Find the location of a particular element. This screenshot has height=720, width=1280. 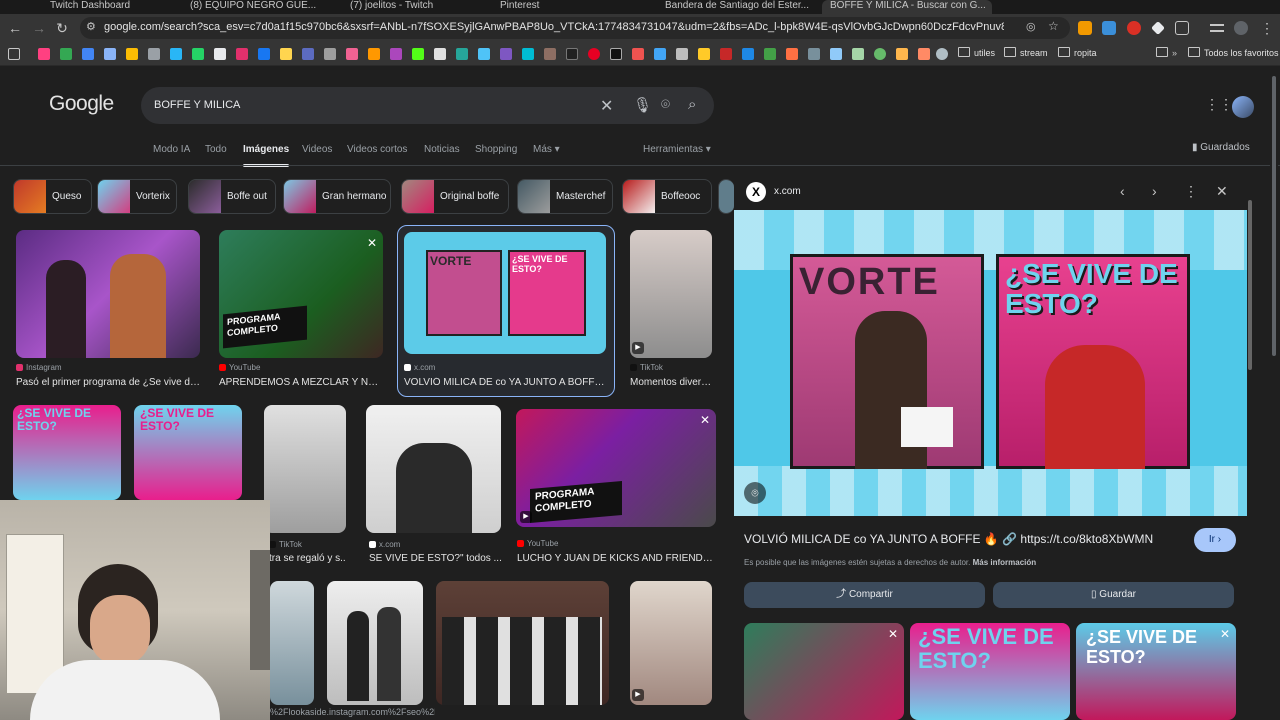

whatsapp-icon is located at coordinates (198, 54).